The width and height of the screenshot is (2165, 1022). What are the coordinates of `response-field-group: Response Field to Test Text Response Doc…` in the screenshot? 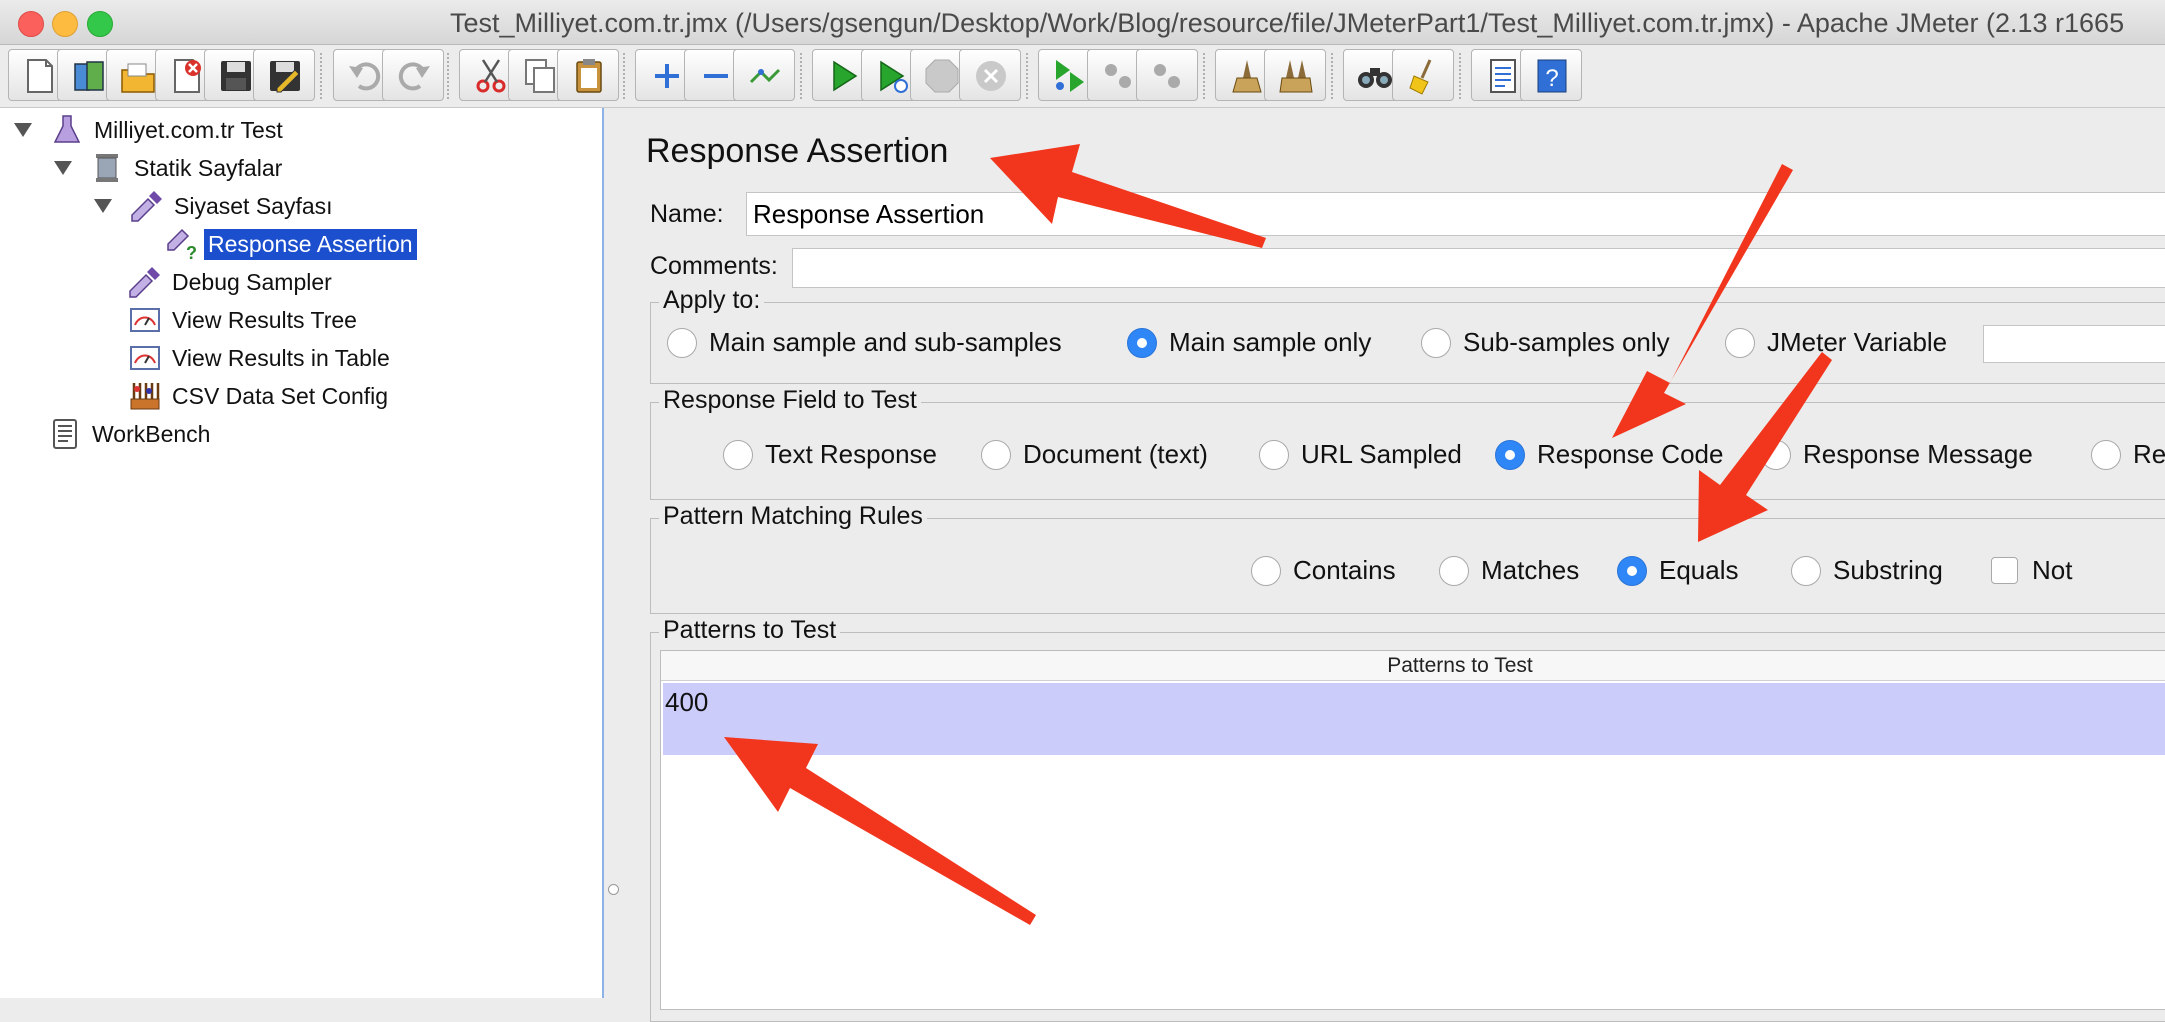 It's located at (1407, 443).